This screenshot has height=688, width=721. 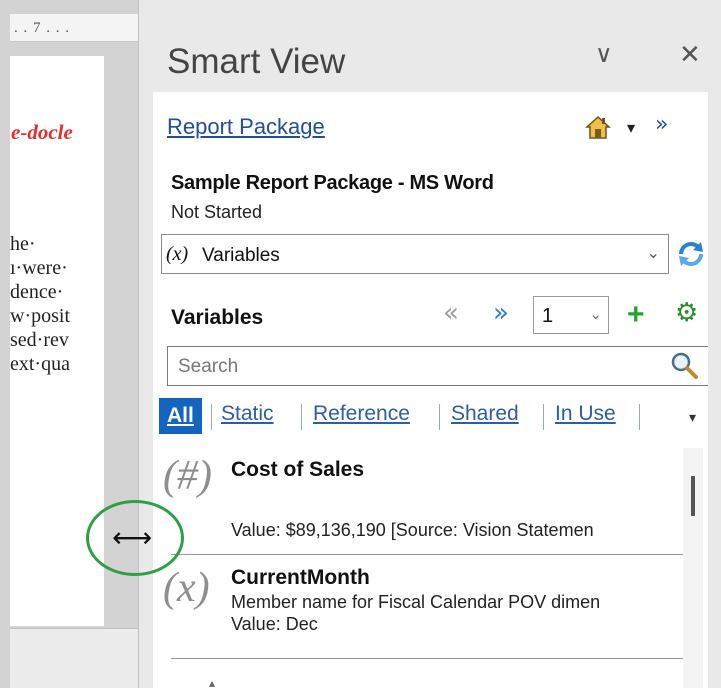 What do you see at coordinates (501, 313) in the screenshot?
I see `next-page-icon: »` at bounding box center [501, 313].